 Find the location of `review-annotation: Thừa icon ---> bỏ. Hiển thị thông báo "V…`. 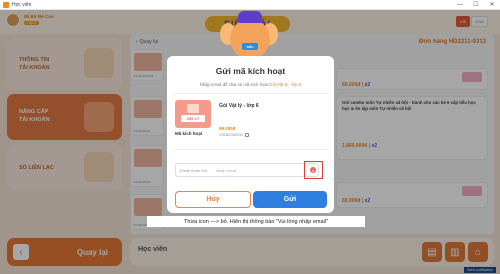

review-annotation: Thừa icon ---> bỏ. Hiển thị thông báo "V… is located at coordinates (256, 221).